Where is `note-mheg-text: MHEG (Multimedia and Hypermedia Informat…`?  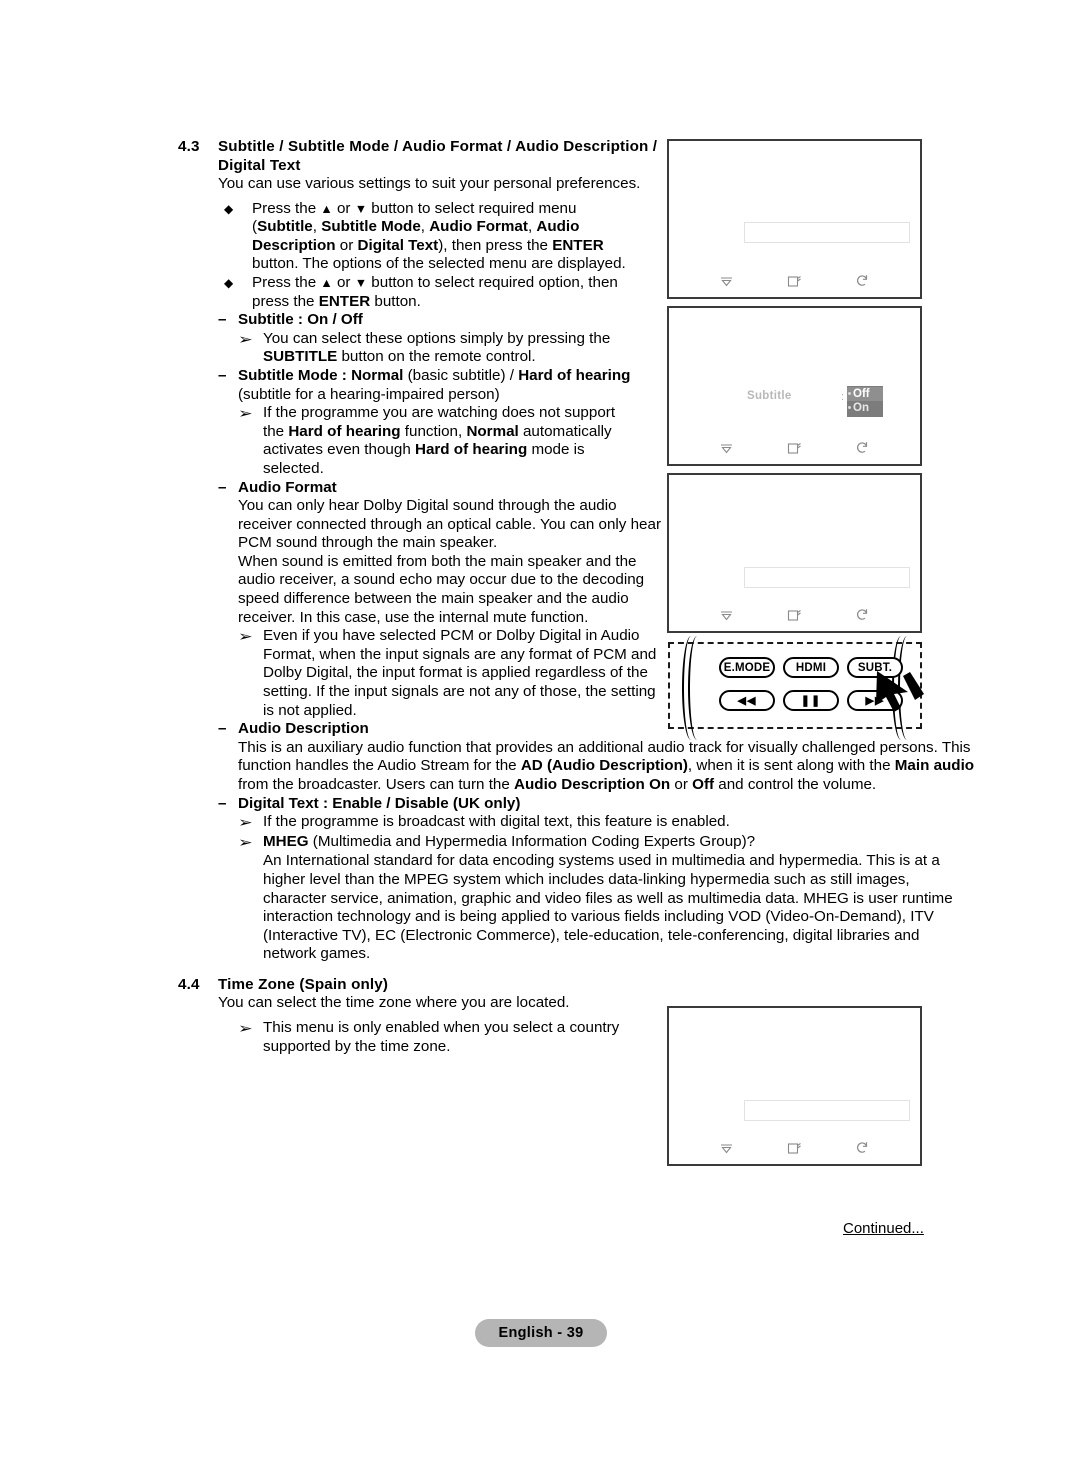
note-mheg-text: MHEG (Multimedia and Hypermedia Informat… is located at coordinates (600, 842).